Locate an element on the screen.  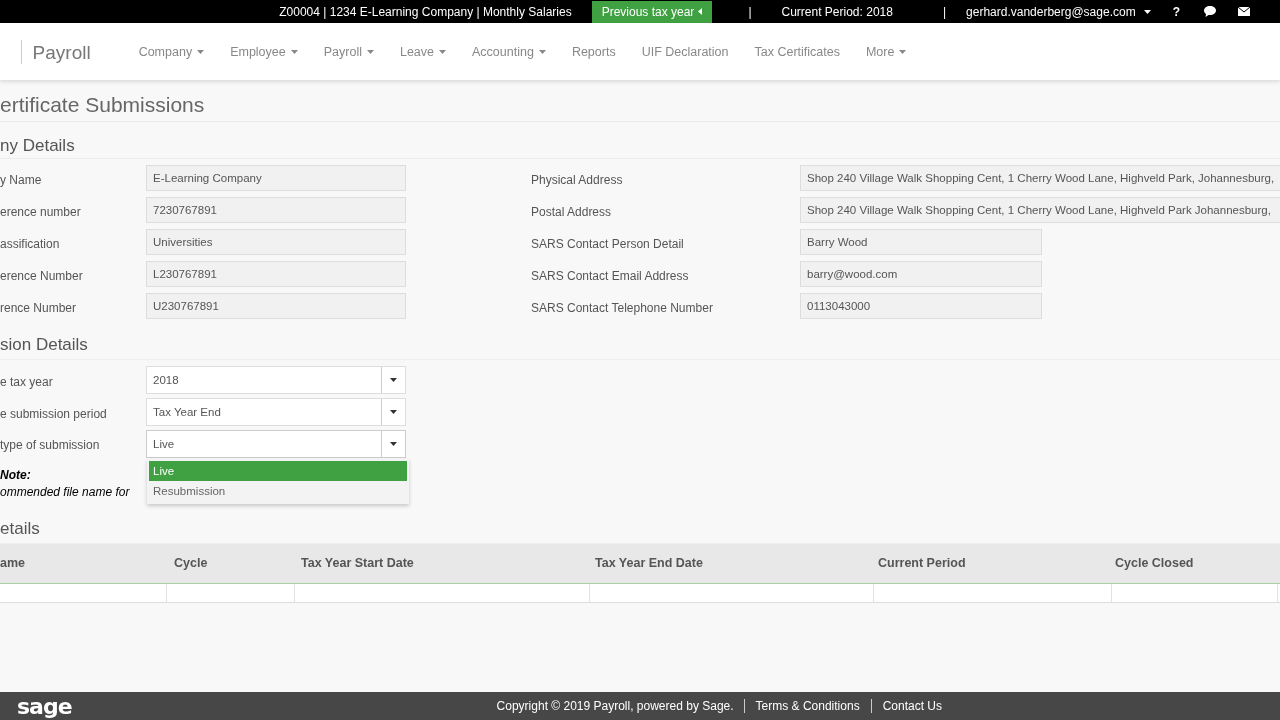
field-label: e submission period is located at coordinates (54, 413).